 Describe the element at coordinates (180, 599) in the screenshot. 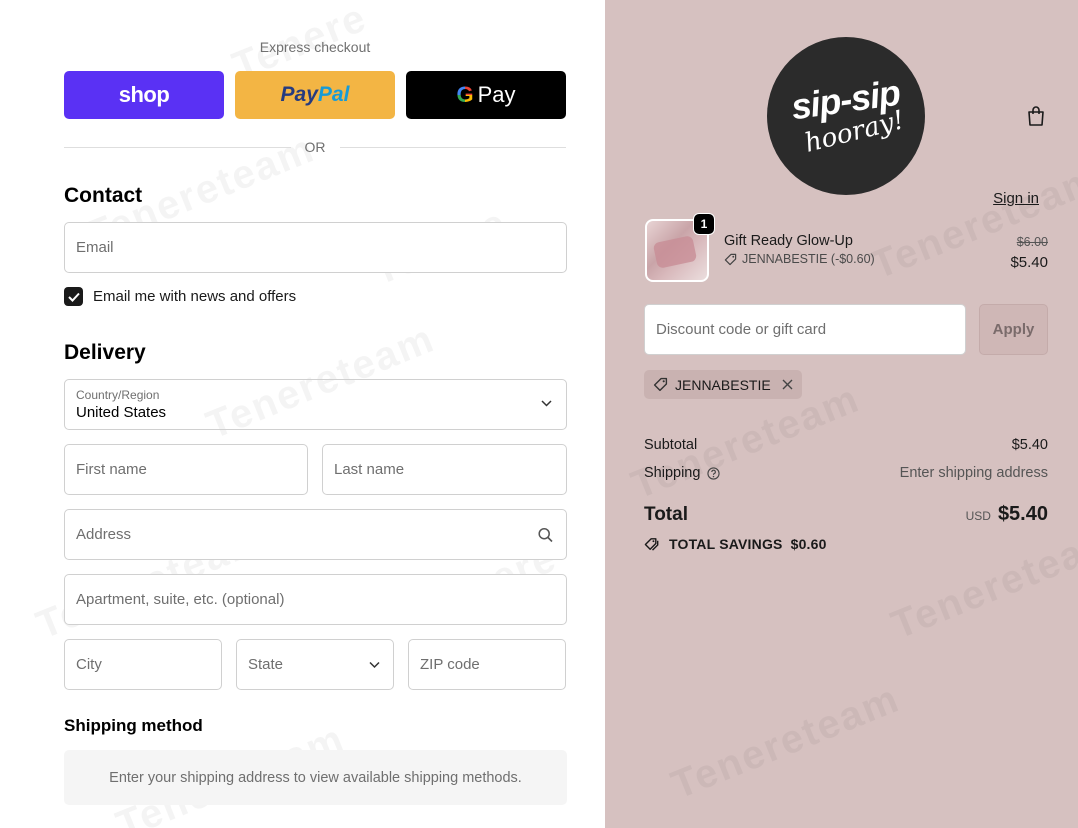

I see `apartment-placeholder: Apartment, suite, etc. (optional)` at that location.